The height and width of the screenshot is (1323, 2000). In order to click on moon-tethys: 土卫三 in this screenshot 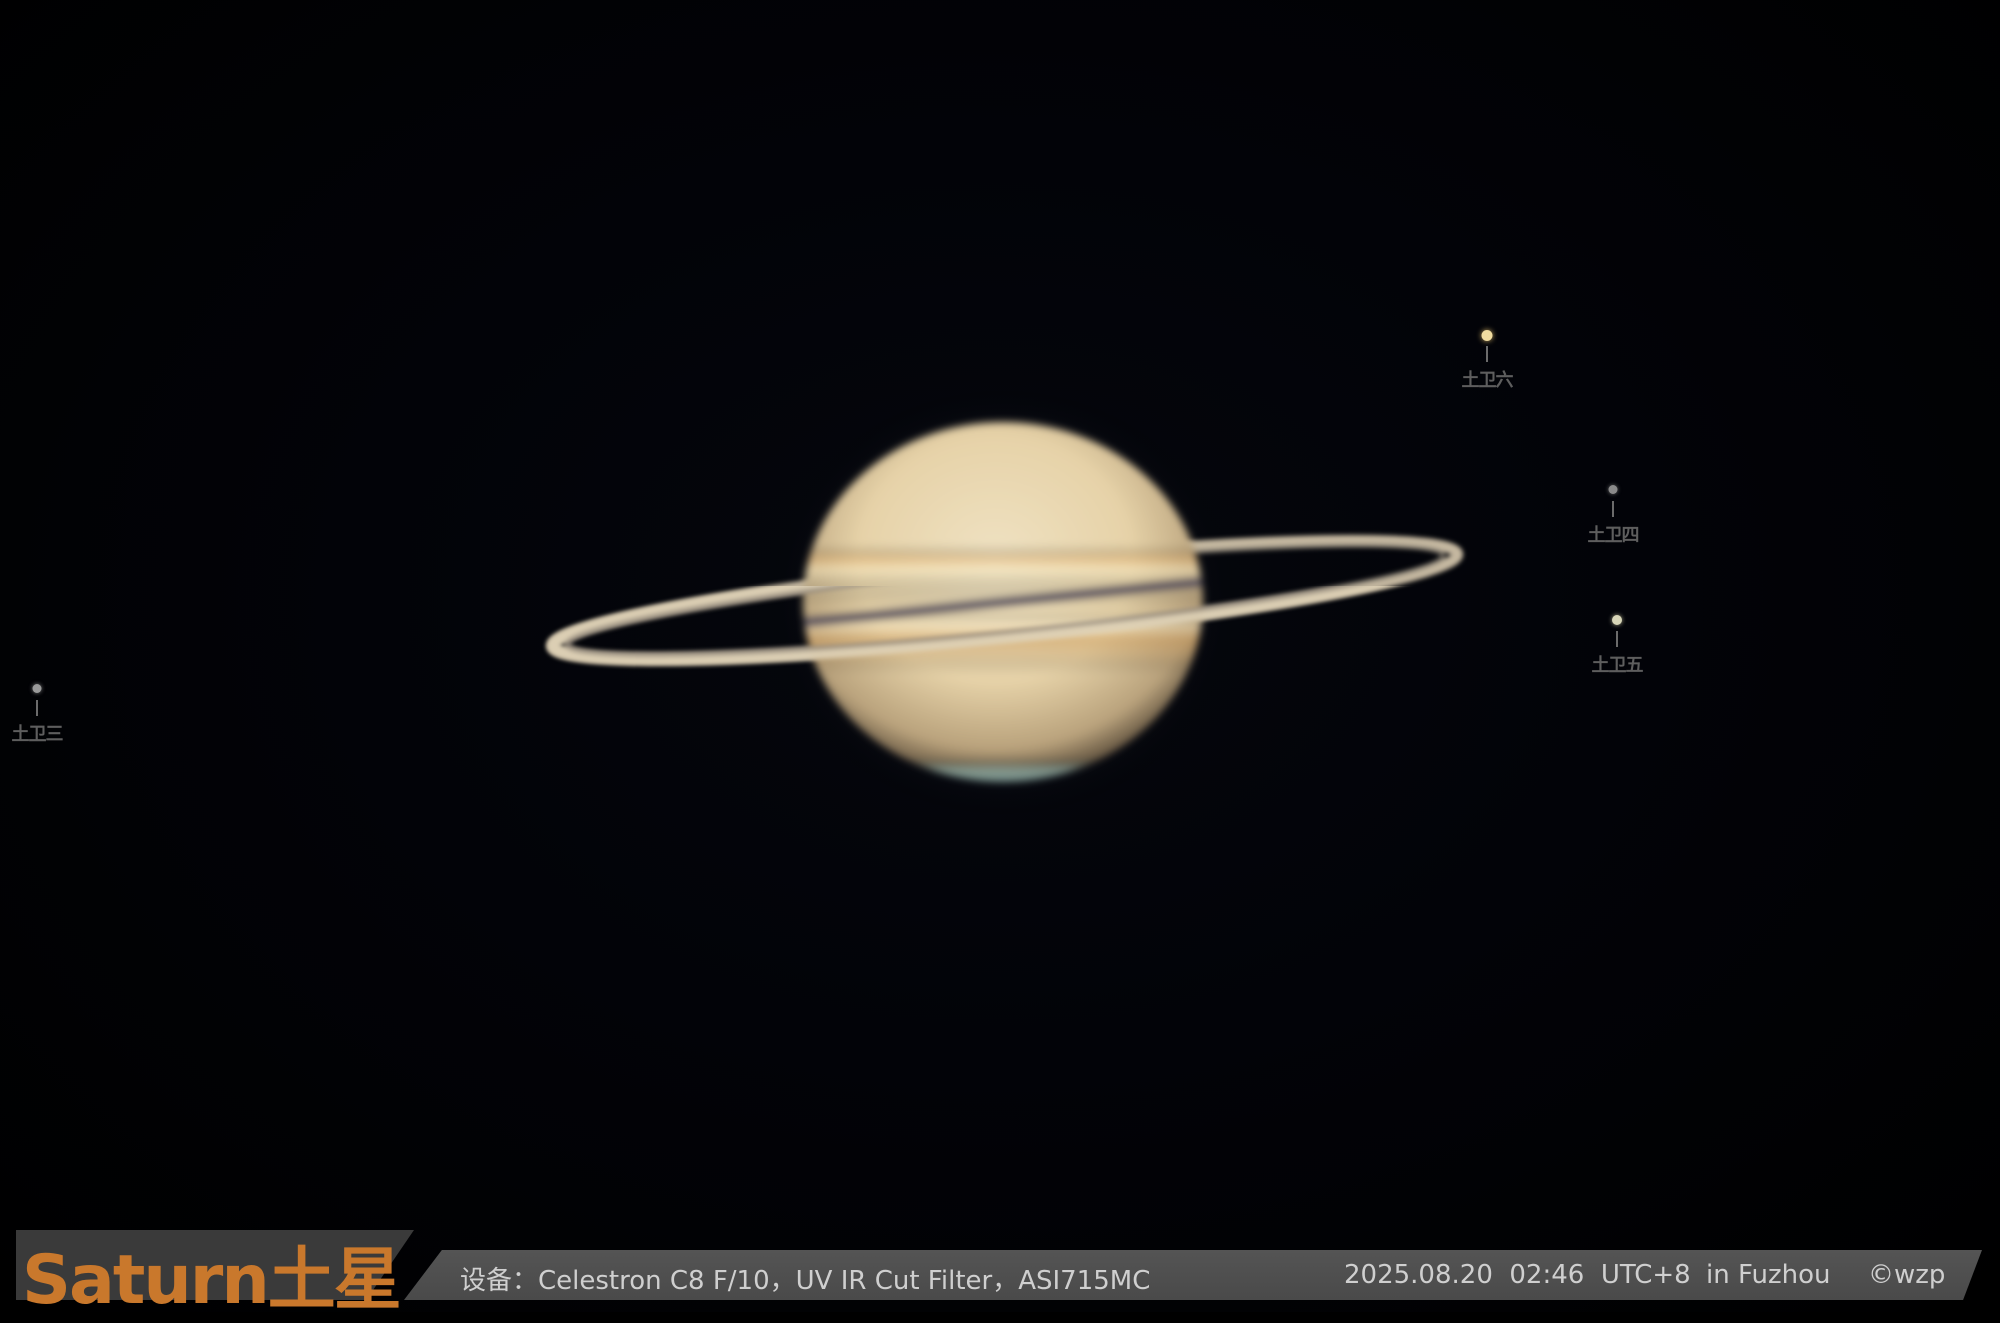, I will do `click(38, 724)`.